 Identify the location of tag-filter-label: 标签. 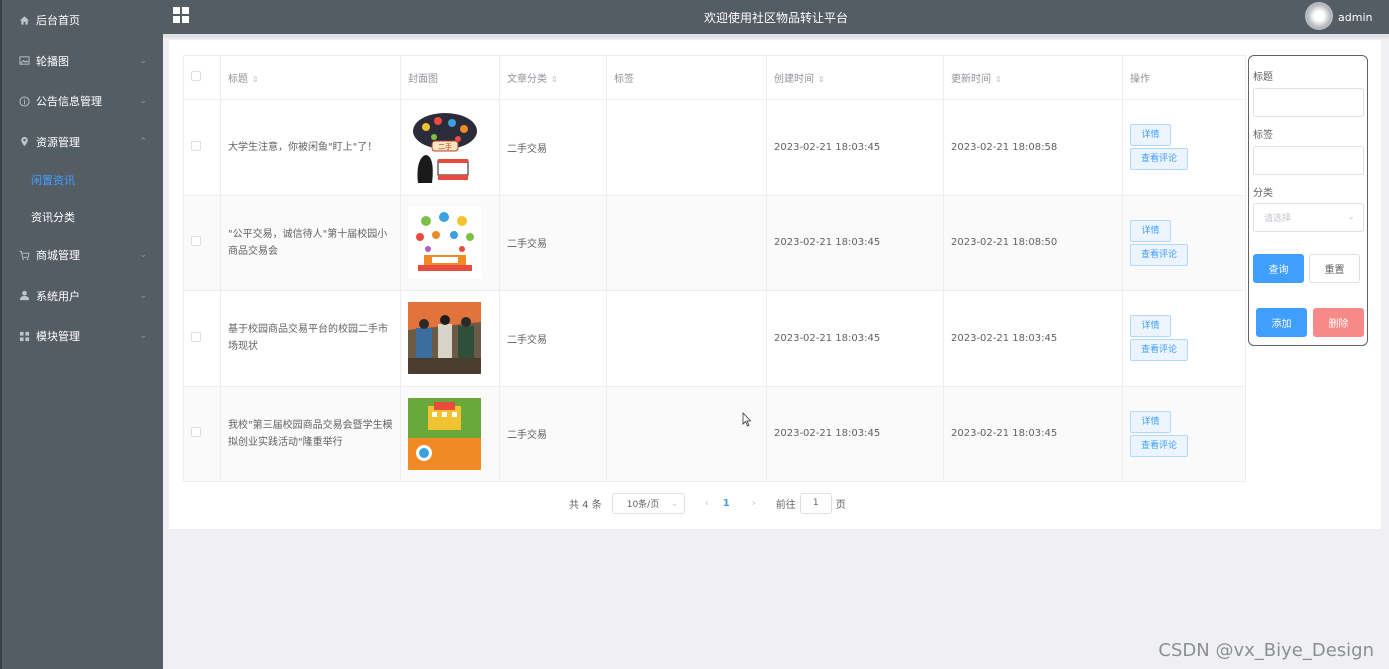
(1263, 135).